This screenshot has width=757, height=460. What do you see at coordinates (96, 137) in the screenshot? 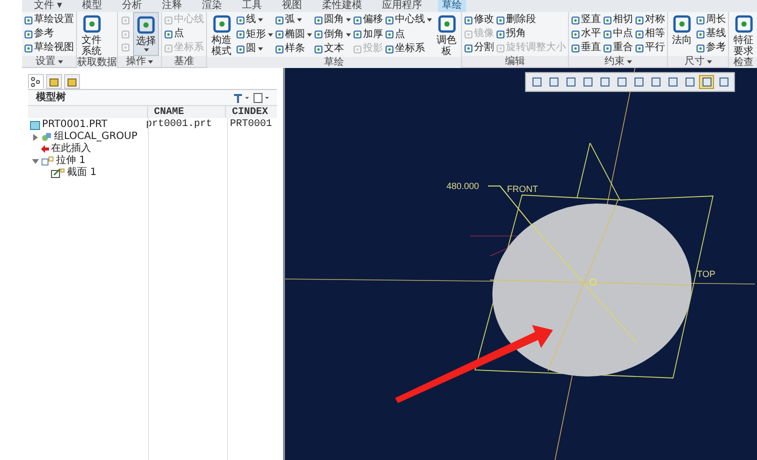
I see `tree-item-label: 组LOCAL_GROUP` at bounding box center [96, 137].